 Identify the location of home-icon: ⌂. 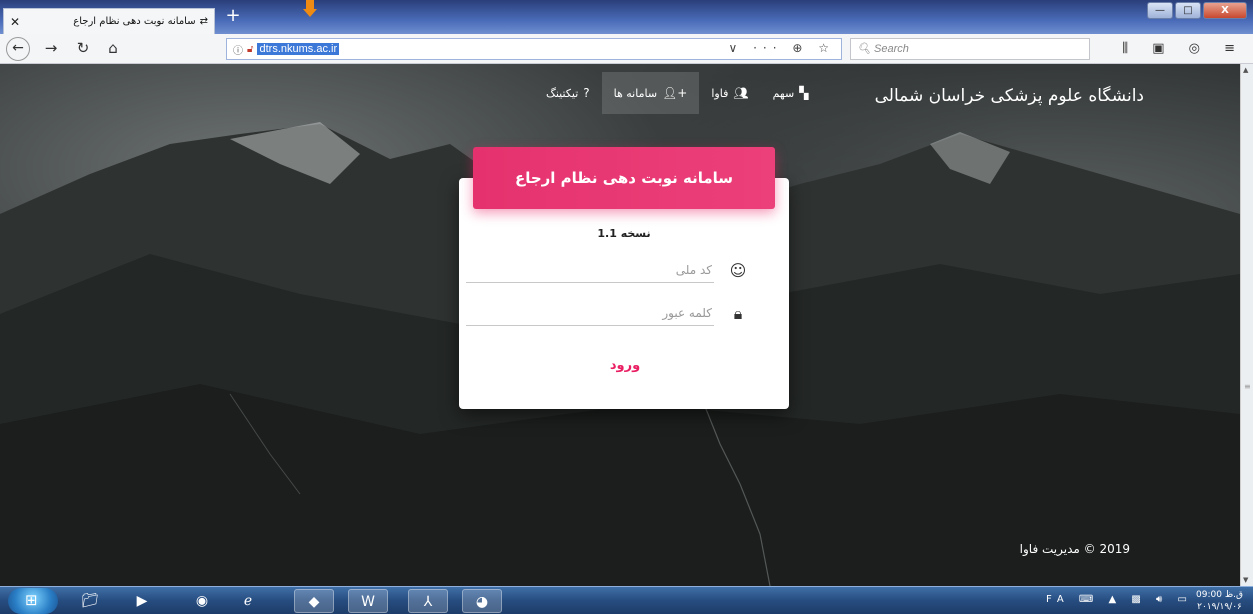
(113, 48).